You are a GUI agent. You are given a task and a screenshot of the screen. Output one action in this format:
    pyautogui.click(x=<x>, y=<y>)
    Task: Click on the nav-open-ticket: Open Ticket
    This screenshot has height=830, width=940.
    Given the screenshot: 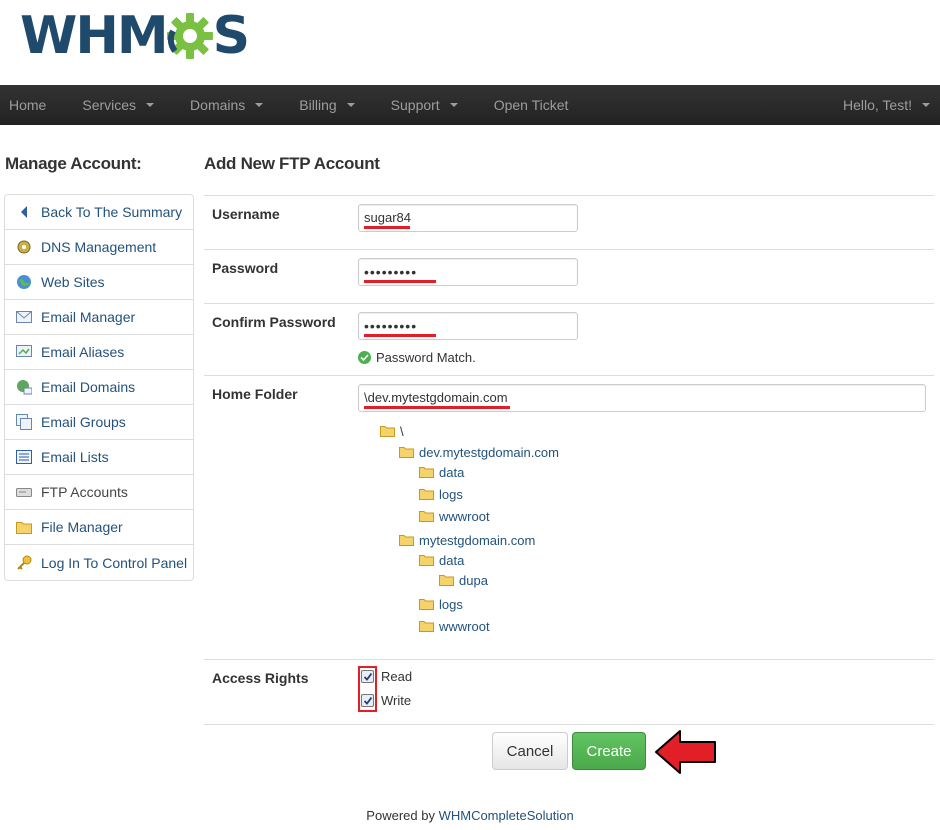 What is the action you would take?
    pyautogui.click(x=531, y=105)
    